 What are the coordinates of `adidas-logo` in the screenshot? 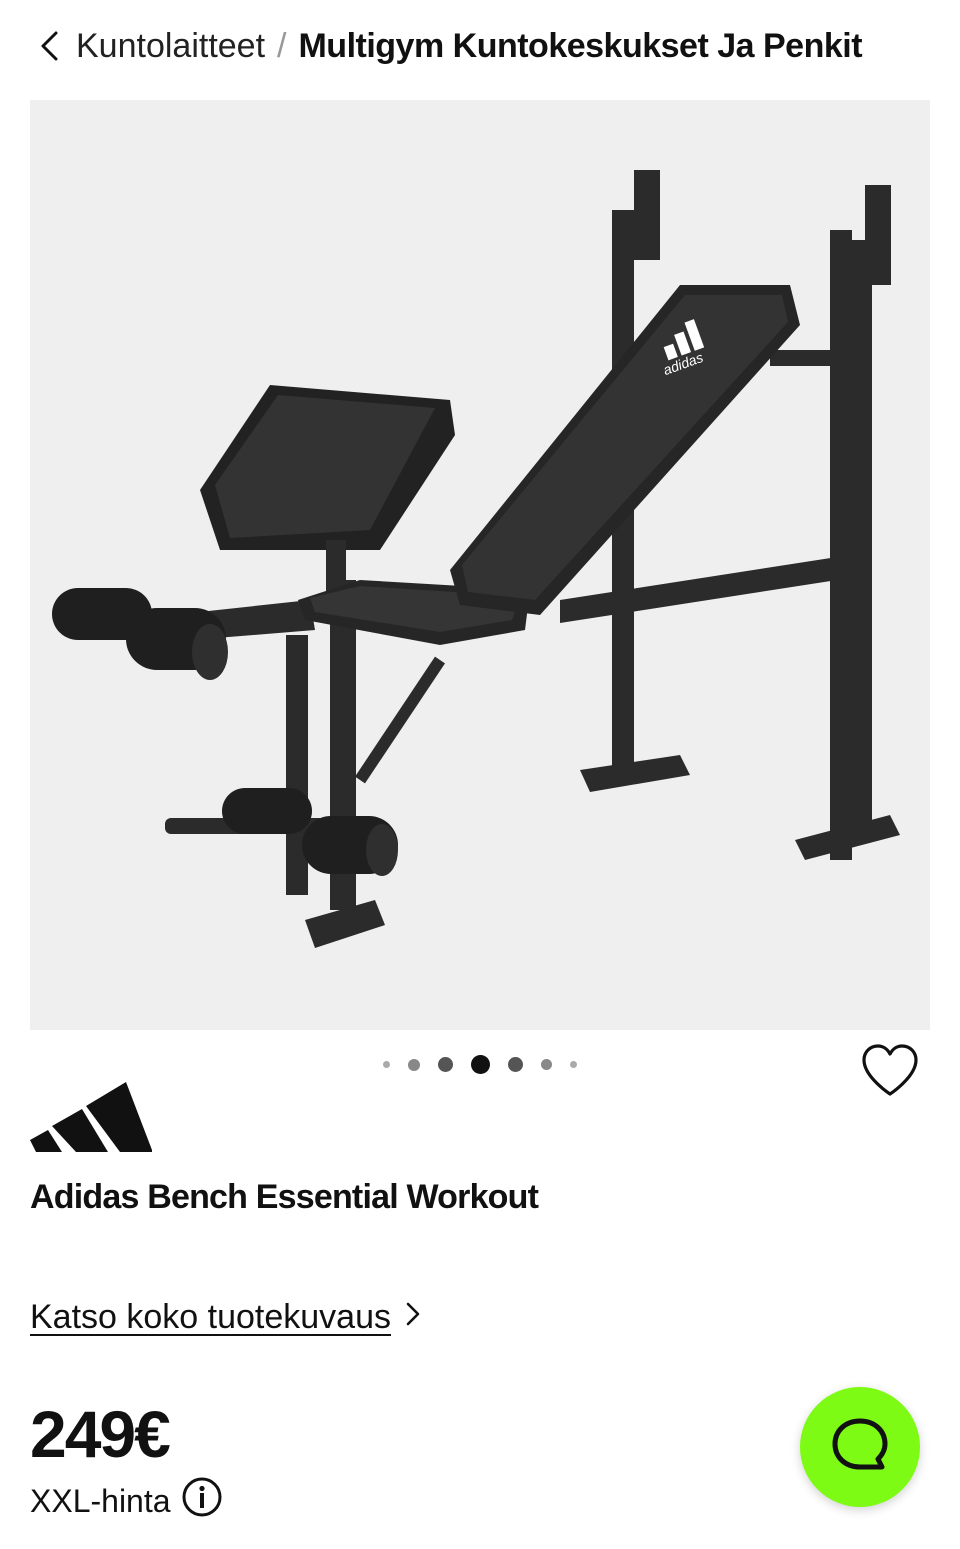 It's located at (91, 1115).